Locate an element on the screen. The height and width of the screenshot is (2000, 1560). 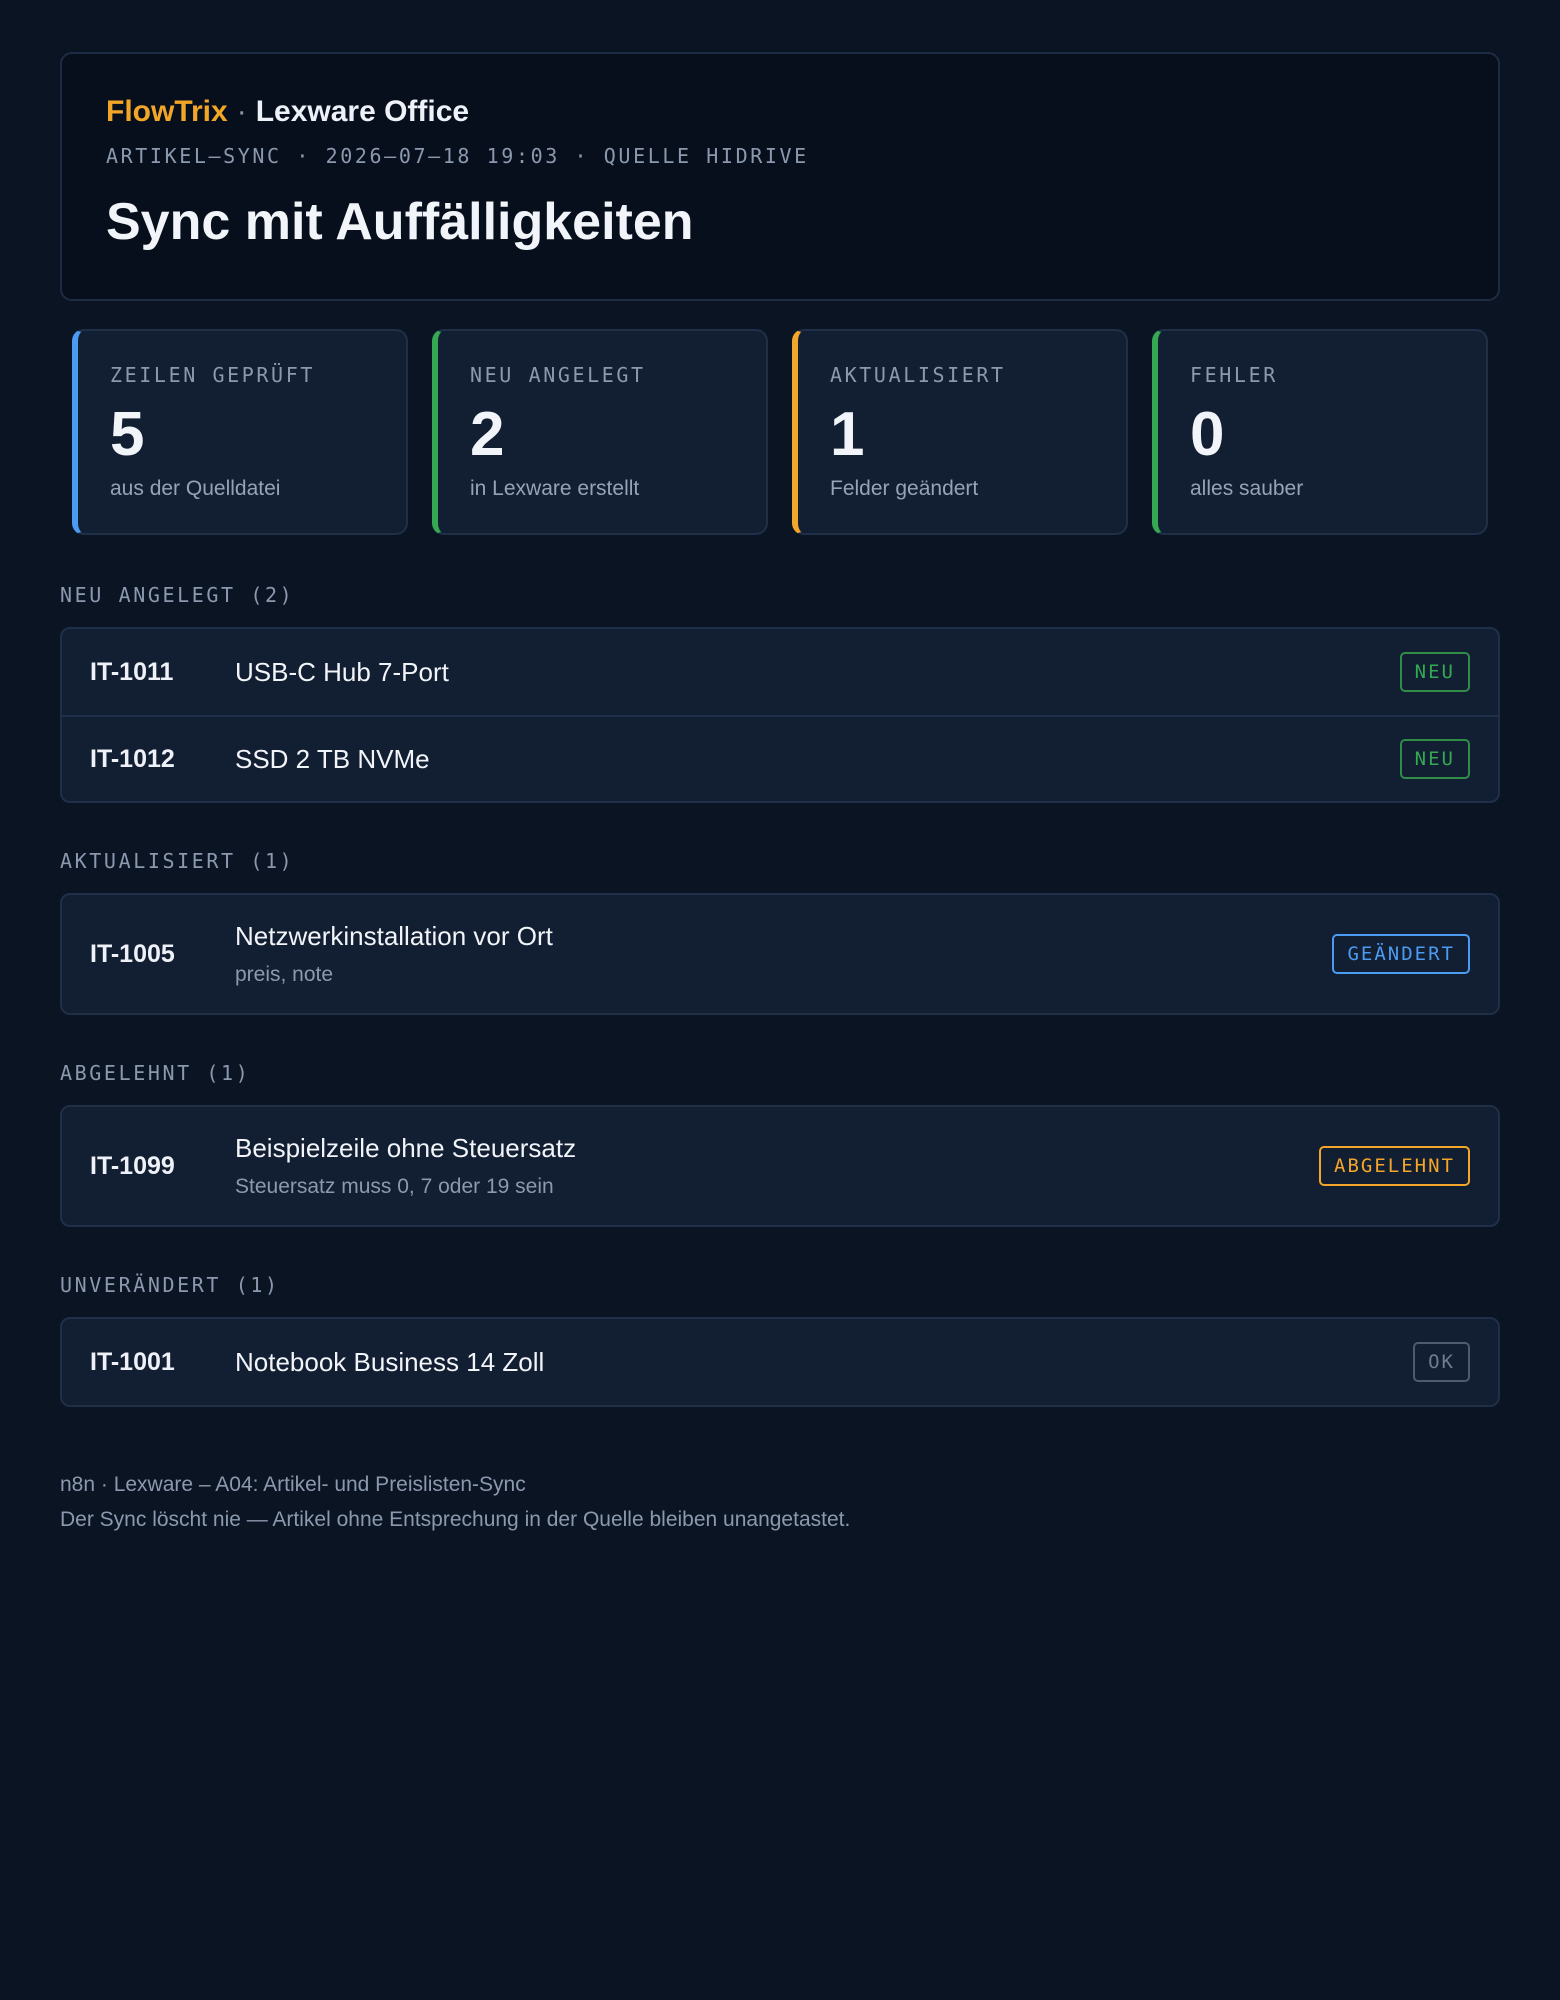
product-name: Lexware Office is located at coordinates (362, 111).